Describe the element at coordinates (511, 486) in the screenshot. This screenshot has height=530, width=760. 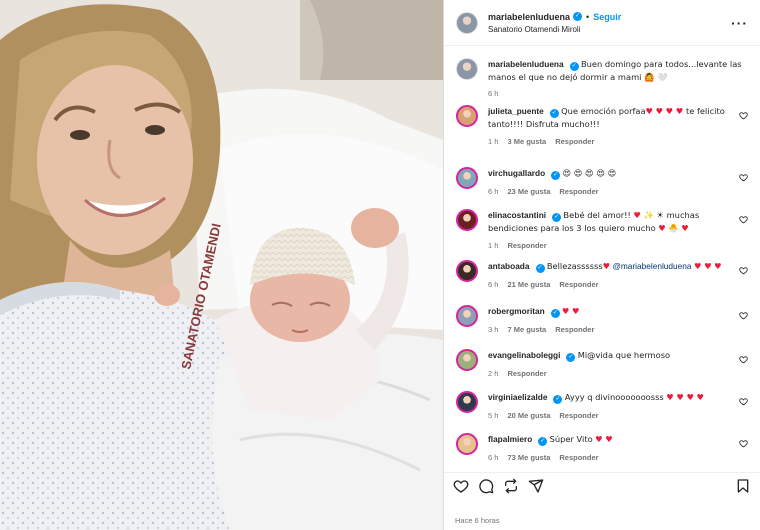
I see `repost-icon` at that location.